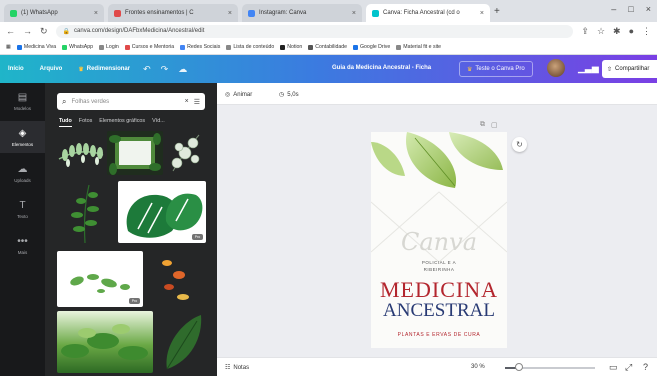 This screenshot has height=376, width=657. I want to click on leafy-photo-graphic, so click(104, 342).